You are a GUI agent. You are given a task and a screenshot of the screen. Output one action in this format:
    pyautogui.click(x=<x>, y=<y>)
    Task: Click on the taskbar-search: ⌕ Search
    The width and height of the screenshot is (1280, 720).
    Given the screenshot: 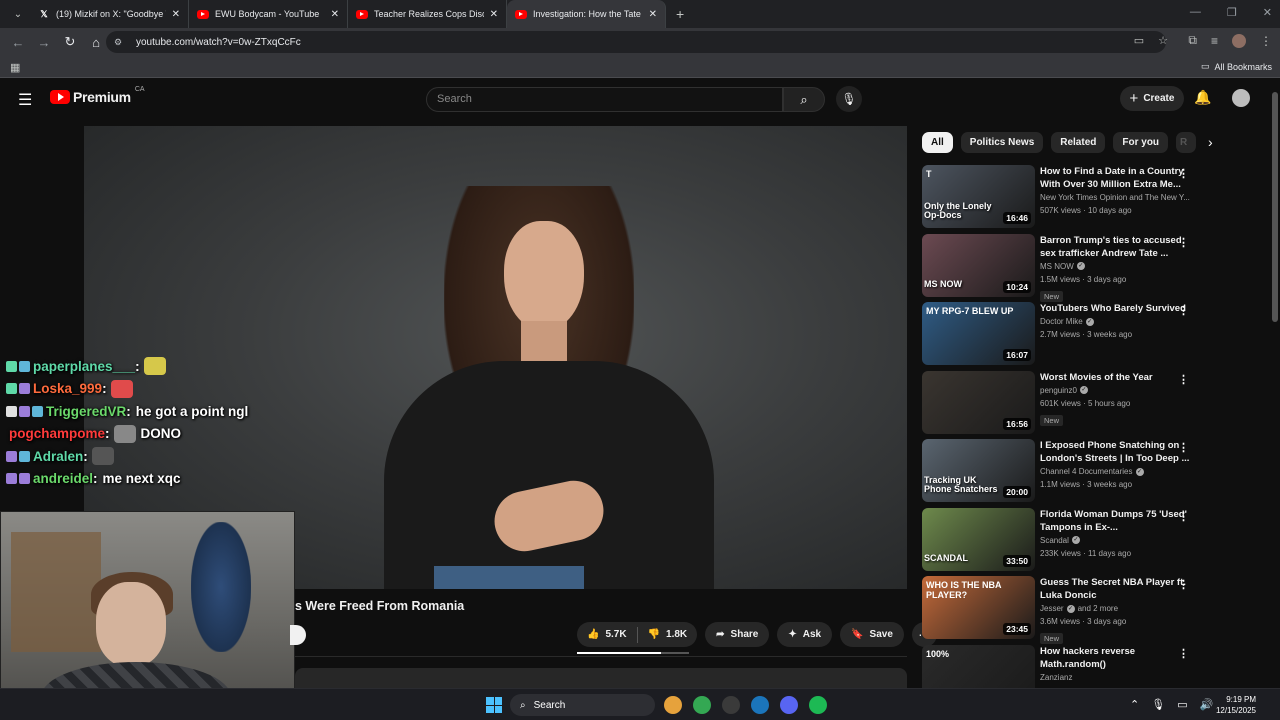 What is the action you would take?
    pyautogui.click(x=582, y=705)
    